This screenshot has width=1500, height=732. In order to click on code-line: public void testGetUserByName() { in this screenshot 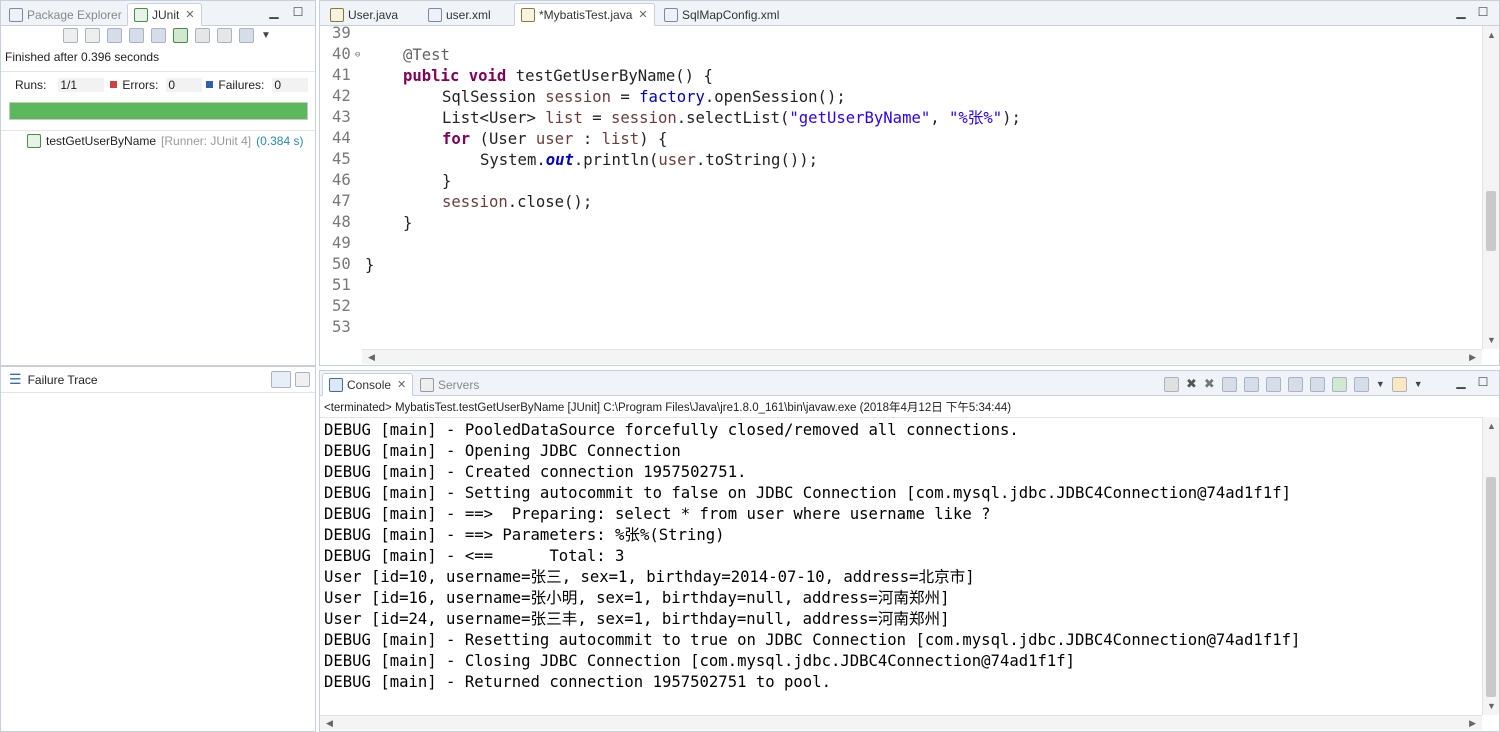, I will do `click(558, 76)`.